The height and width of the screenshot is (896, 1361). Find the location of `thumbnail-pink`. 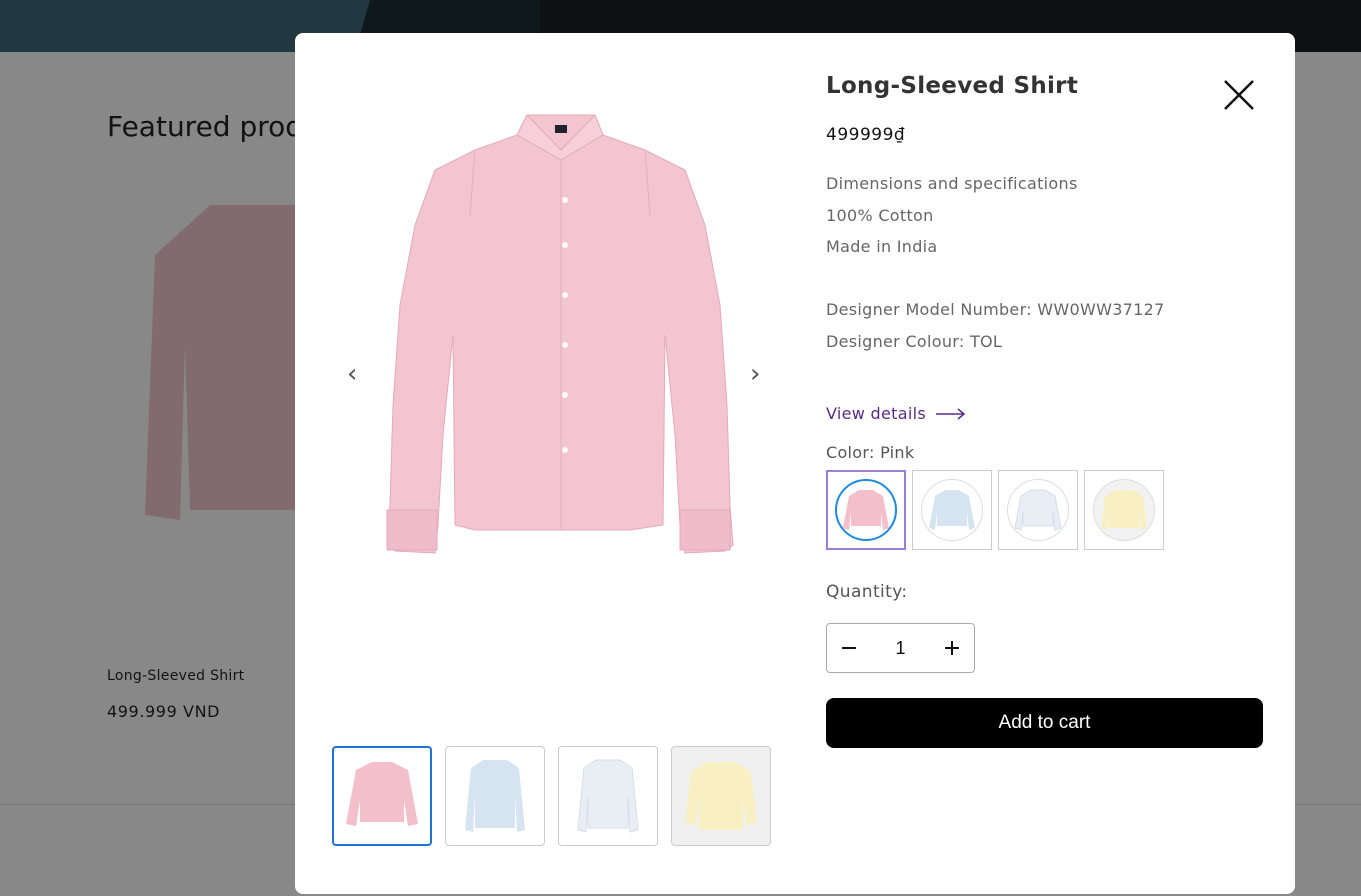

thumbnail-pink is located at coordinates (382, 796).